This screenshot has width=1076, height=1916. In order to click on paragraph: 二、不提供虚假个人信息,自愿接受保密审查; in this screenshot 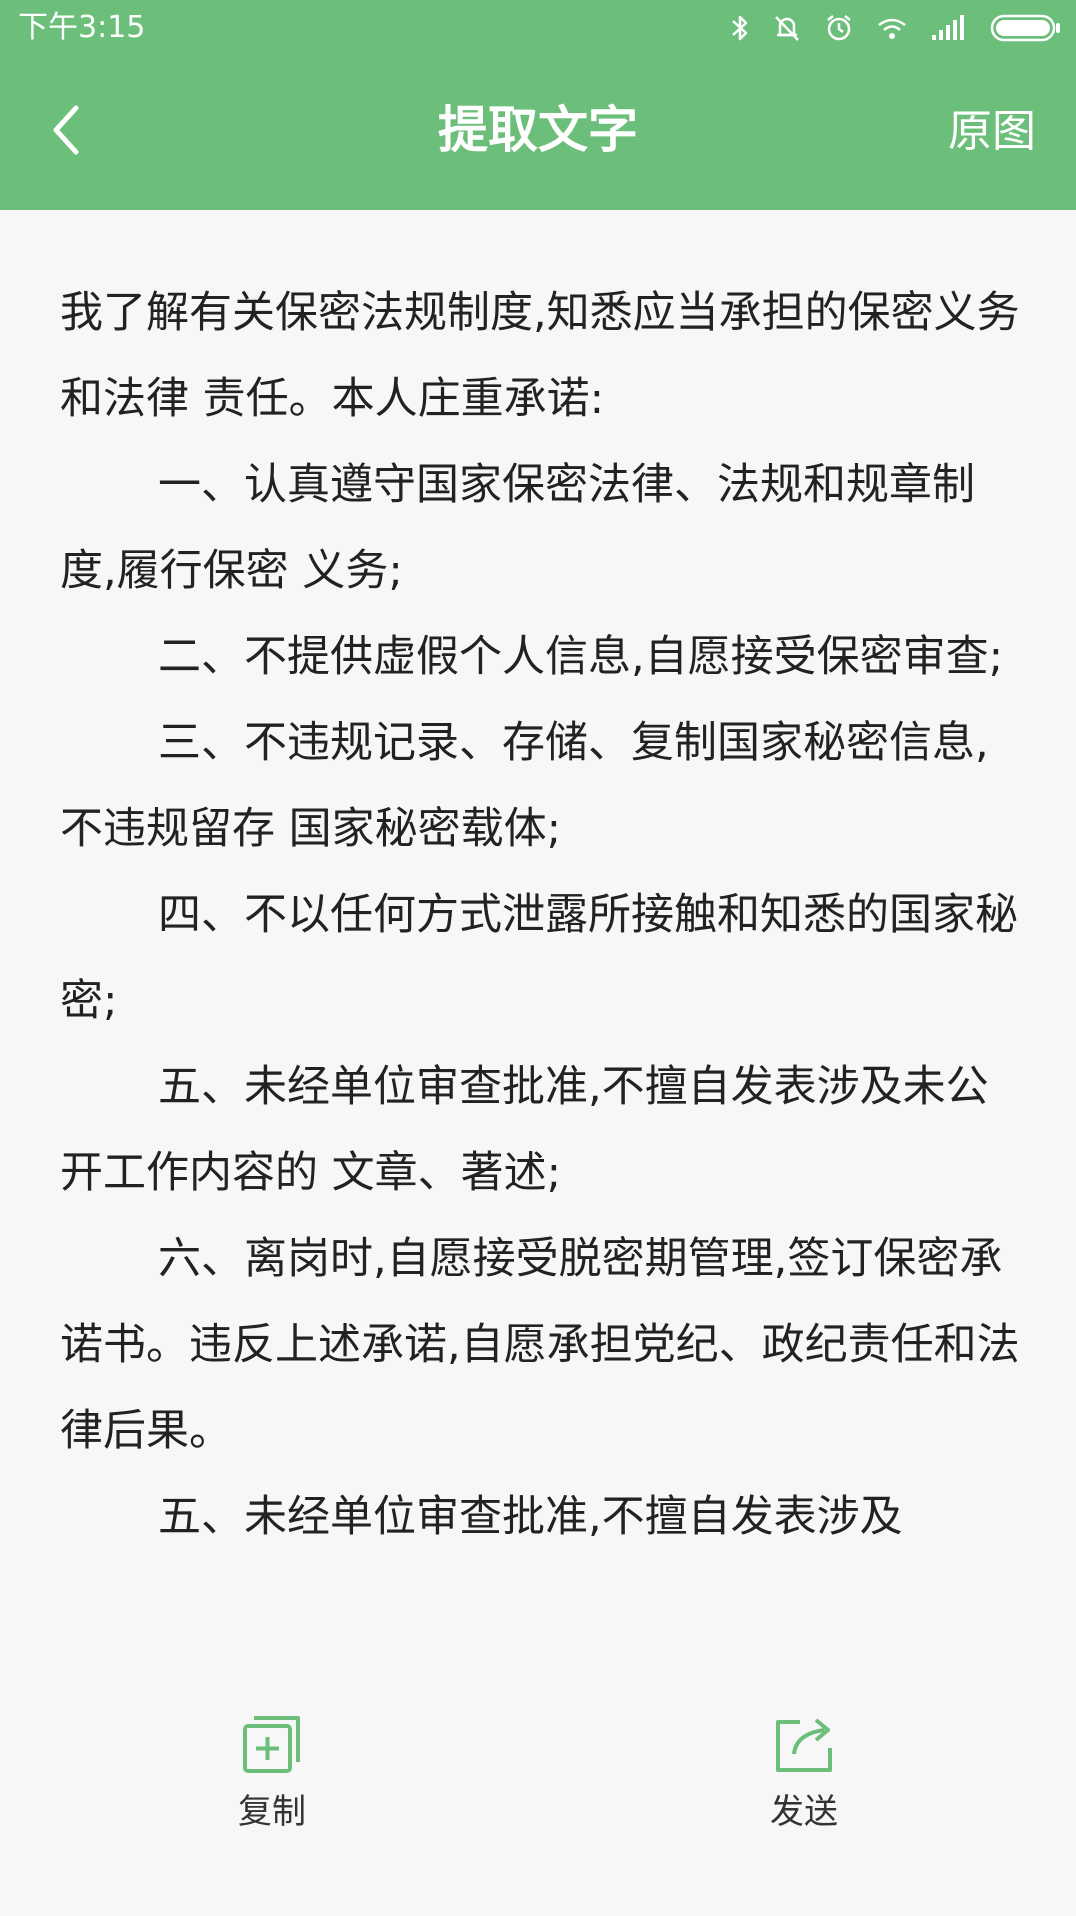, I will do `click(581, 657)`.